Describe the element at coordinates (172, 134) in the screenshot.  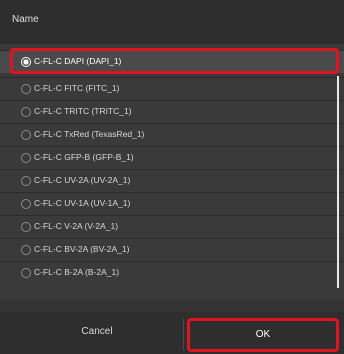
I see `list-item: C-FL-C TxRed (TexasRed_1)` at that location.